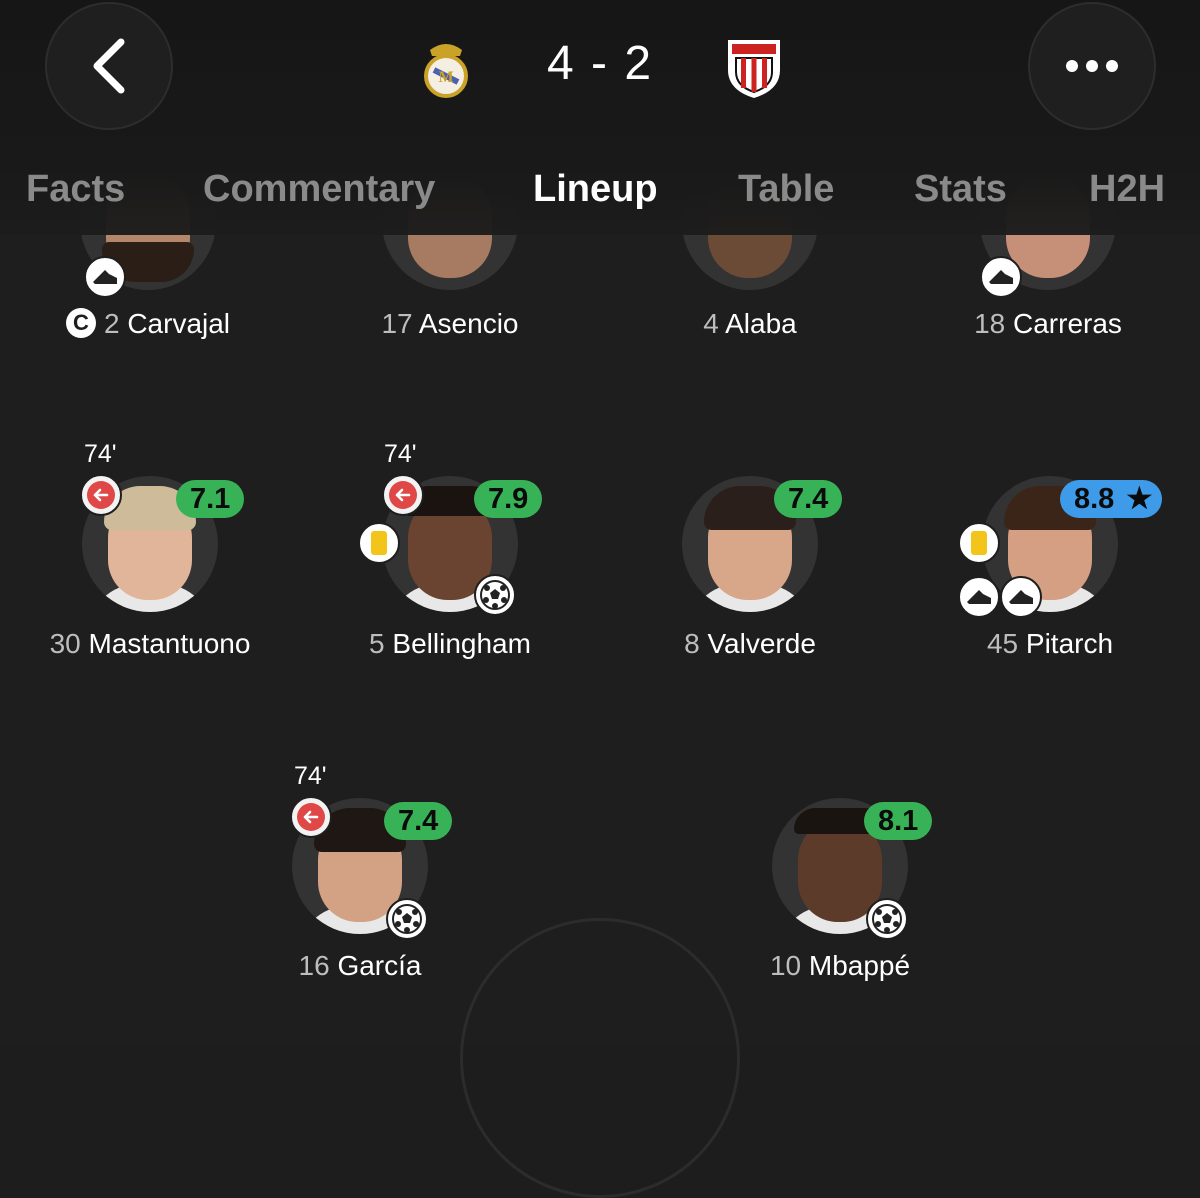 This screenshot has width=1200, height=1198. What do you see at coordinates (319, 189) in the screenshot?
I see `tab-commentary: Commentary` at bounding box center [319, 189].